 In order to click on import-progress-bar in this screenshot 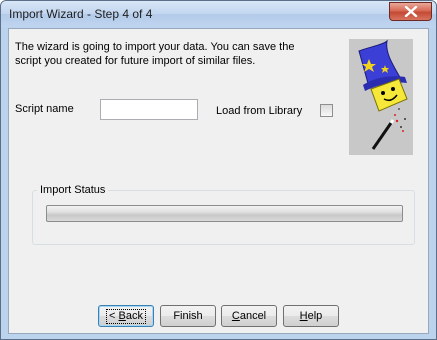, I will do `click(224, 213)`.